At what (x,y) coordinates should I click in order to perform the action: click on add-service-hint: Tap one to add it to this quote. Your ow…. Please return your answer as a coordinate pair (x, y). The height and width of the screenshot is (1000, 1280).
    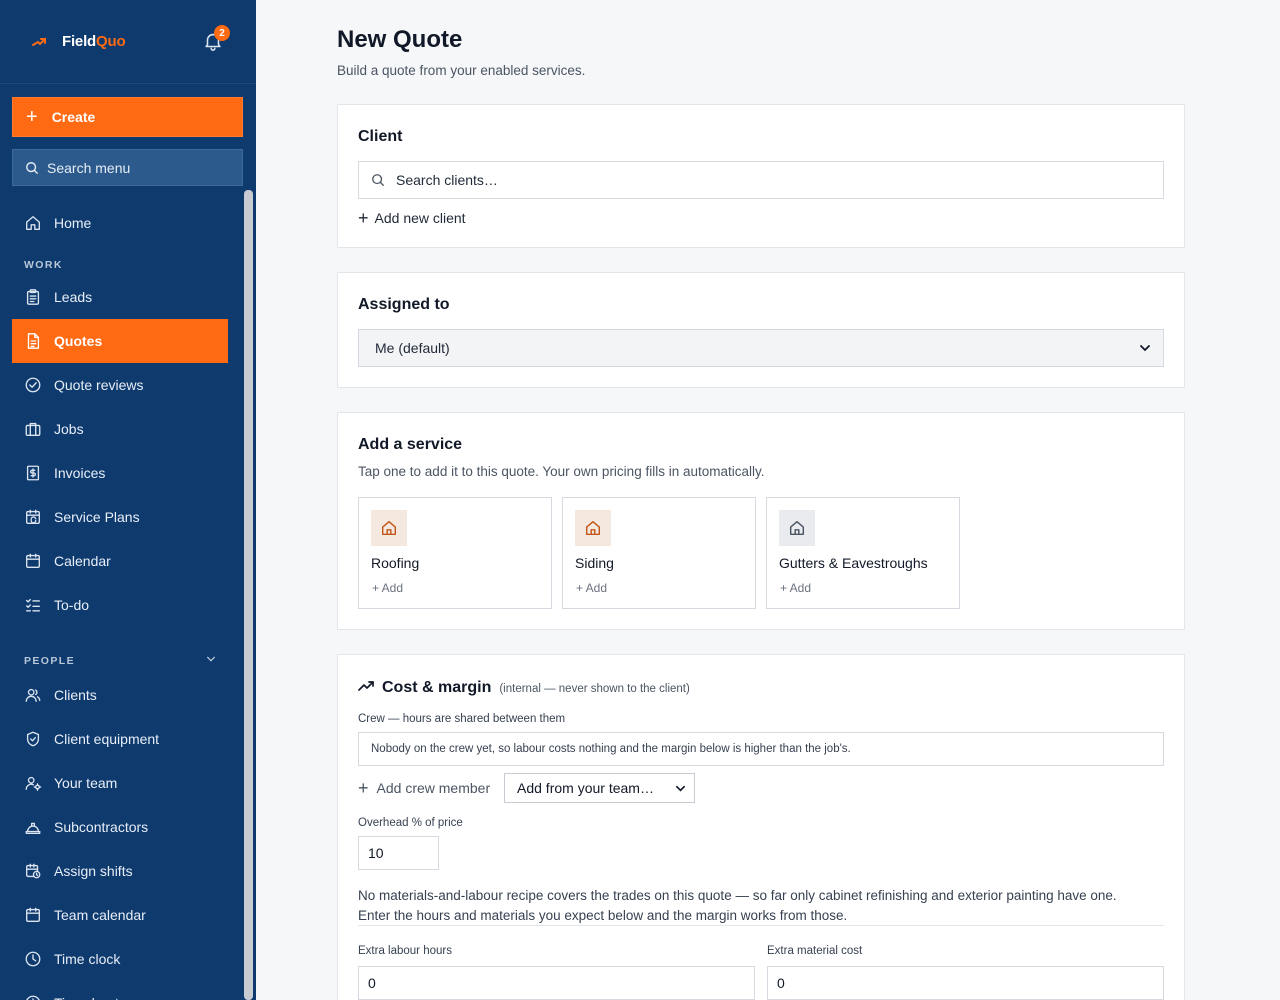
    Looking at the image, I should click on (561, 471).